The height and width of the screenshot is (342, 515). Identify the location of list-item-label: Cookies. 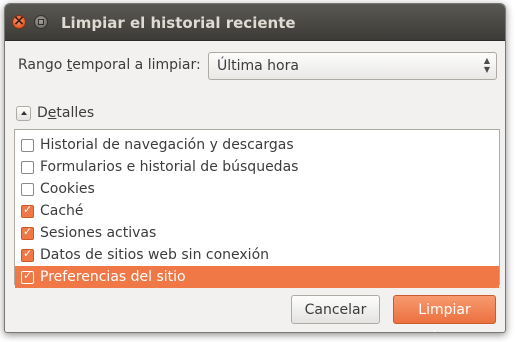
(67, 189).